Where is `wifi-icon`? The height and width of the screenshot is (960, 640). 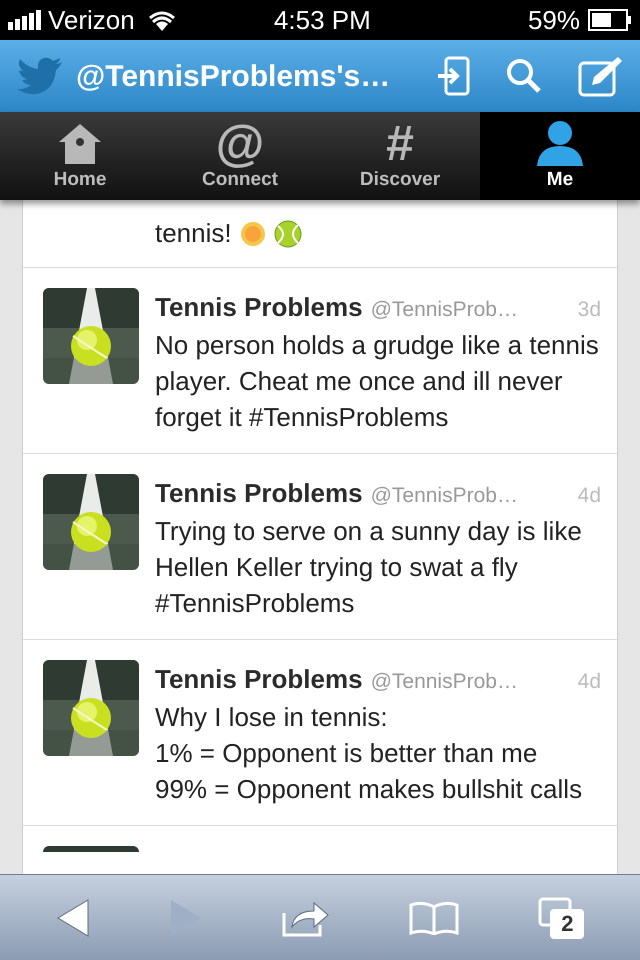 wifi-icon is located at coordinates (161, 20).